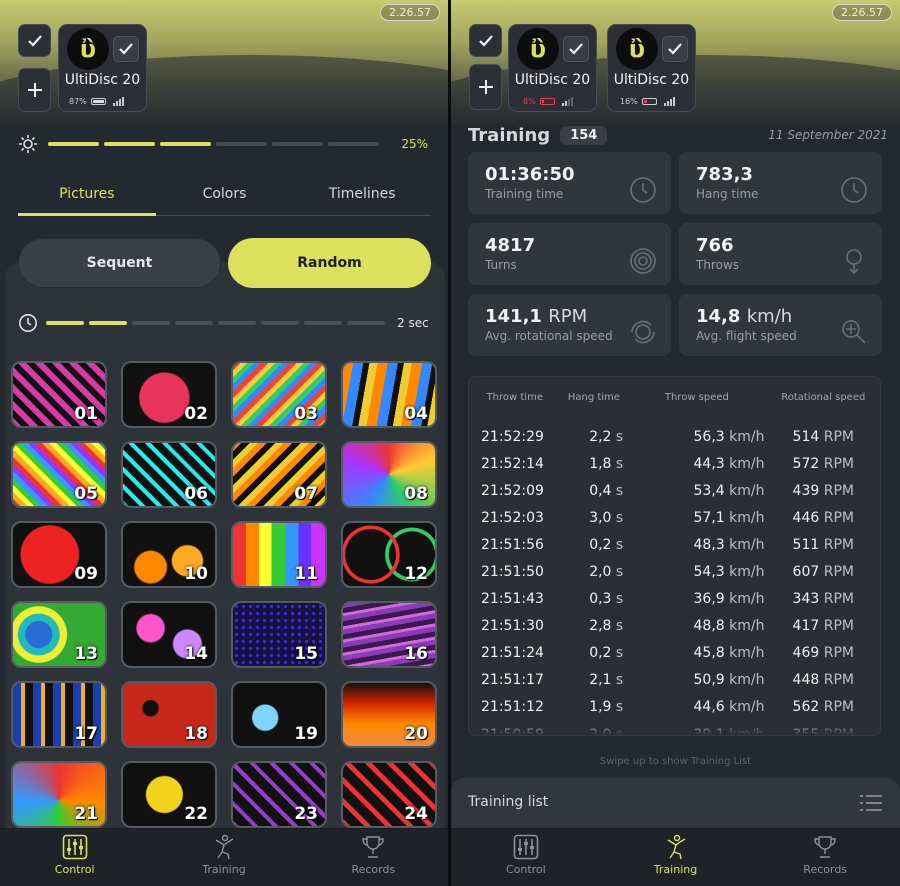 The width and height of the screenshot is (900, 886). Describe the element at coordinates (119, 263) in the screenshot. I see `sequent-button: Sequent` at that location.